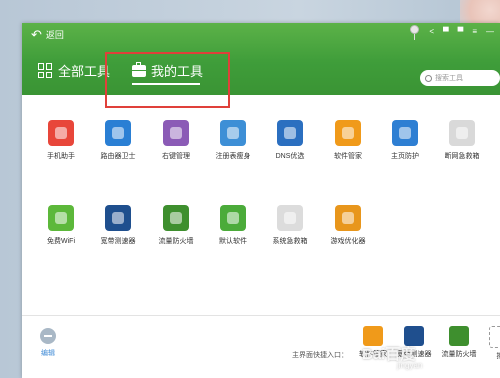  Describe the element at coordinates (61, 241) in the screenshot. I see `tool-label: 免费WiFi` at that location.